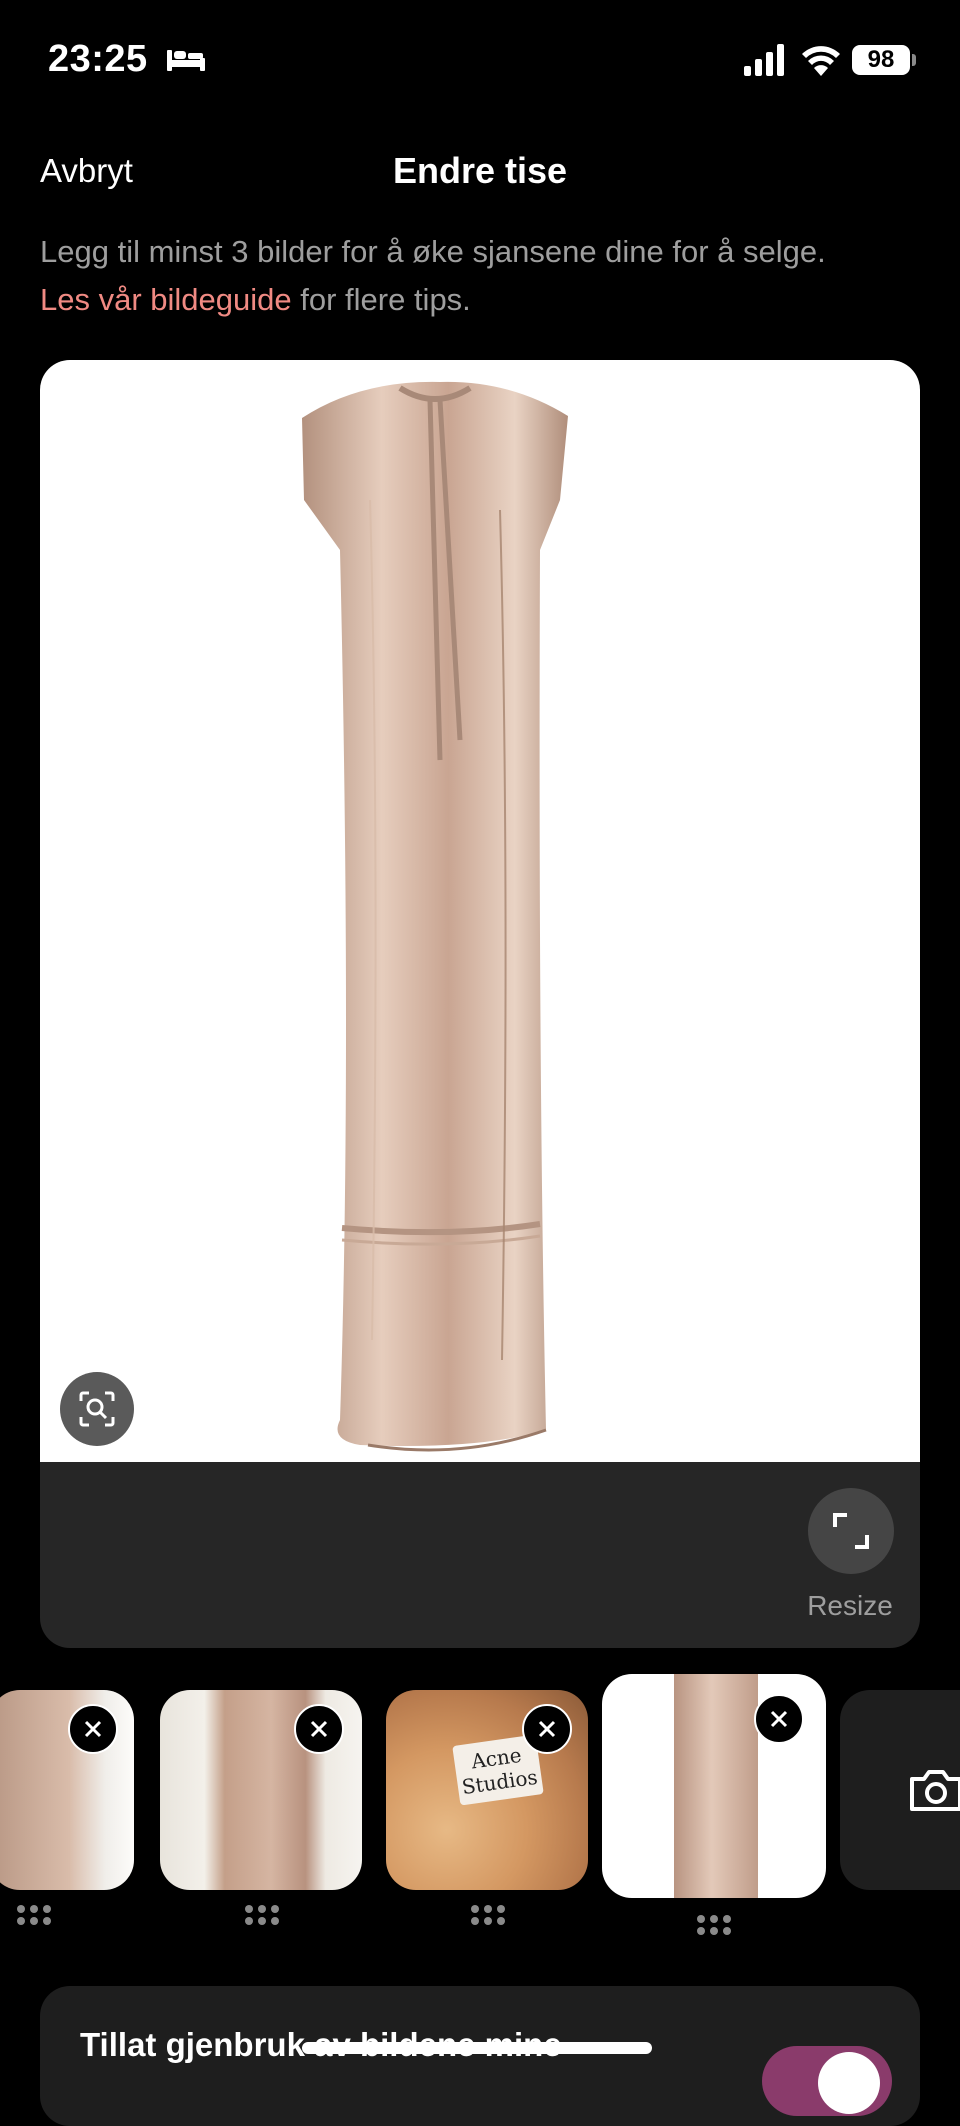  Describe the element at coordinates (881, 60) in the screenshot. I see `battery-indicator: 98` at that location.